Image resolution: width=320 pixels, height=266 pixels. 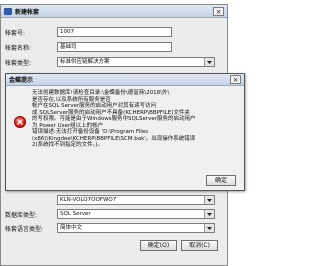 I want to click on database-type-select: SQL Server, so click(x=136, y=214).